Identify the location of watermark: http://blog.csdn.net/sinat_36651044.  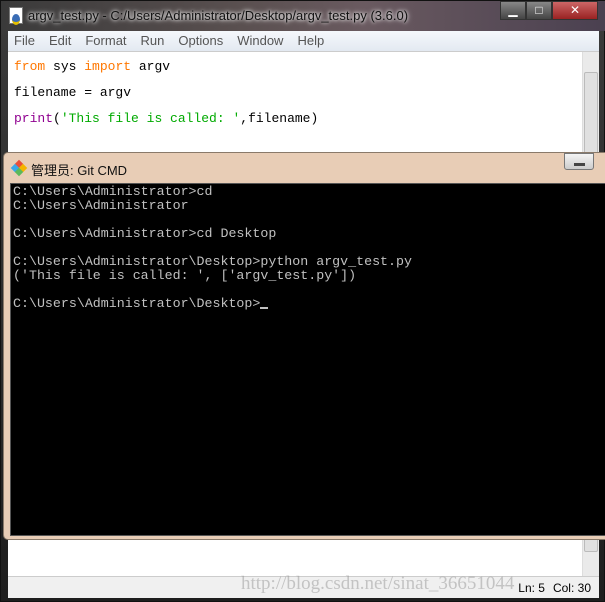
(378, 583).